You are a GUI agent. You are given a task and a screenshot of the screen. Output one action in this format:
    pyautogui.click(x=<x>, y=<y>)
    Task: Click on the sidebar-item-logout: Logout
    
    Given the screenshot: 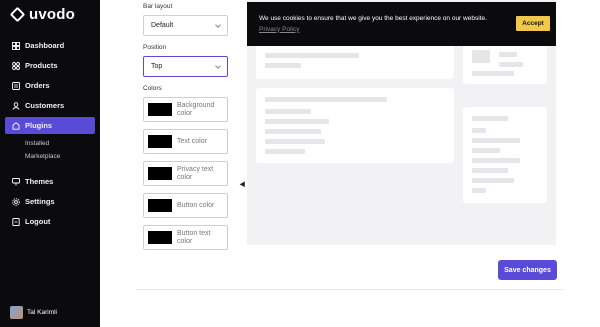 What is the action you would take?
    pyautogui.click(x=50, y=221)
    